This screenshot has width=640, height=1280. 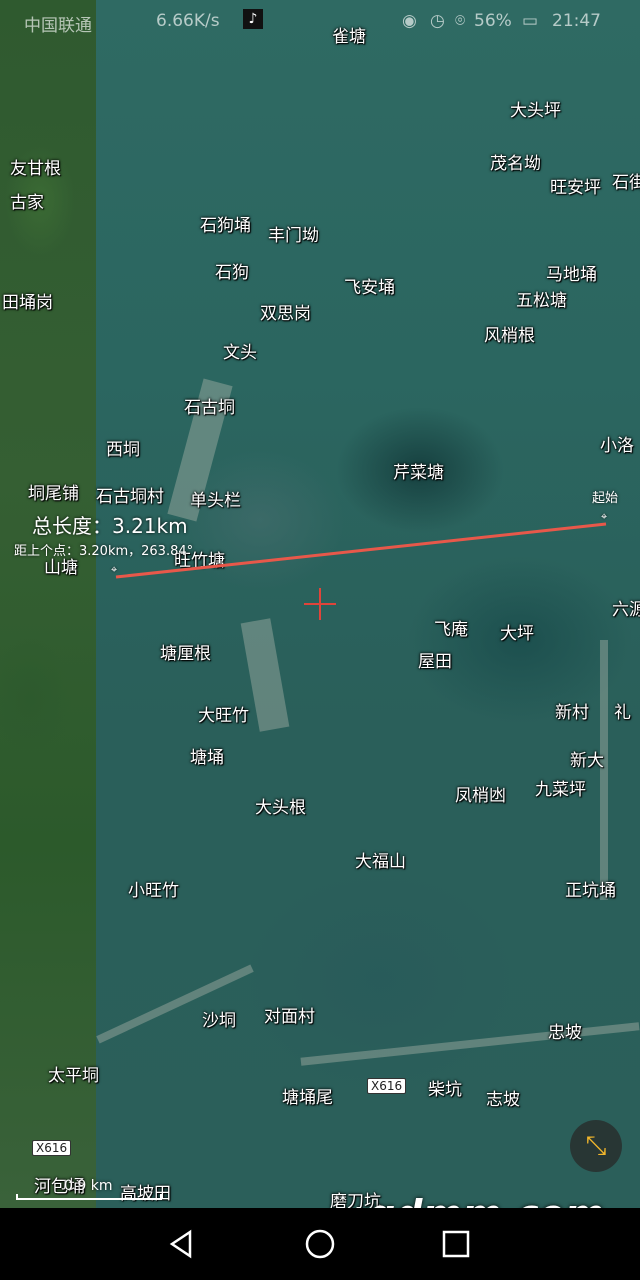 What do you see at coordinates (605, 498) in the screenshot?
I see `start-label: 起始` at bounding box center [605, 498].